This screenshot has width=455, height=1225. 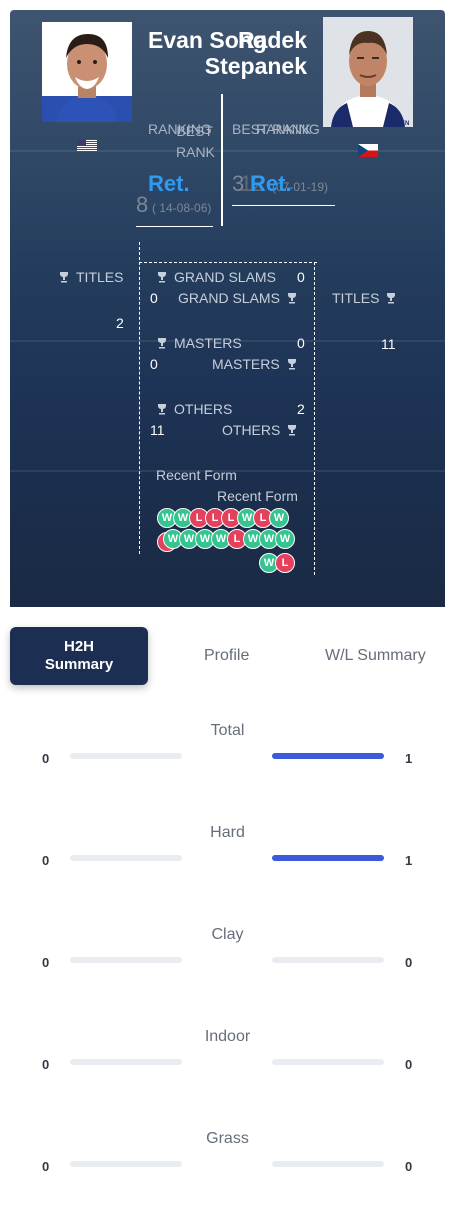 What do you see at coordinates (238, 298) in the screenshot?
I see `player2-grand-slams-label: GRAND SLAMS` at bounding box center [238, 298].